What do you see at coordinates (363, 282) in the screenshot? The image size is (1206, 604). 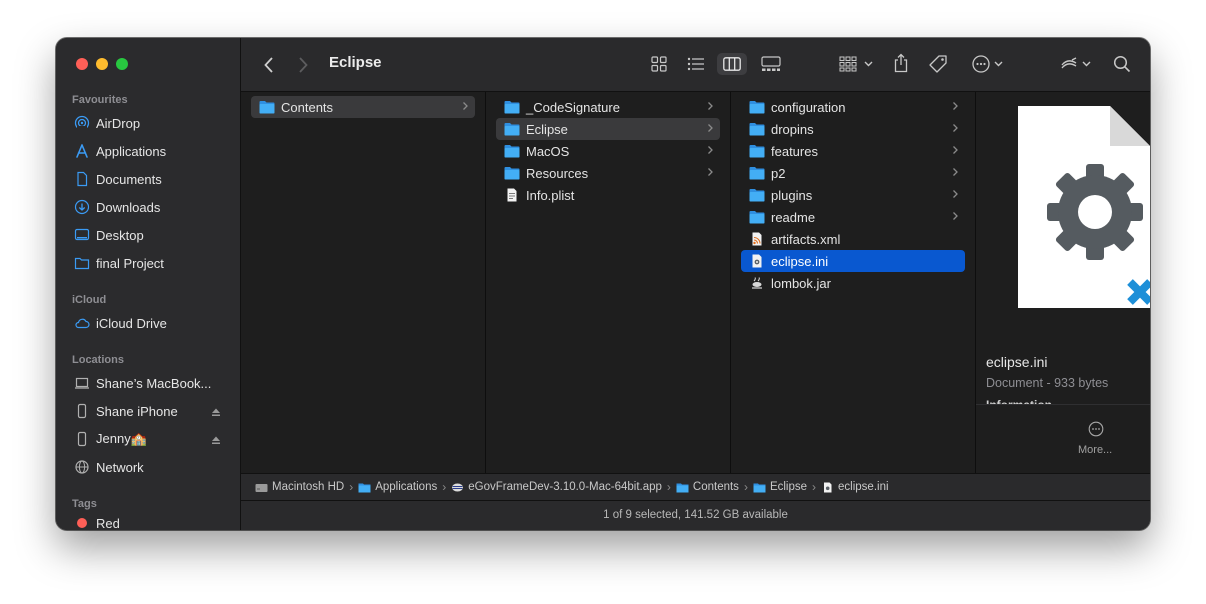 I see `column-1: Contents` at bounding box center [363, 282].